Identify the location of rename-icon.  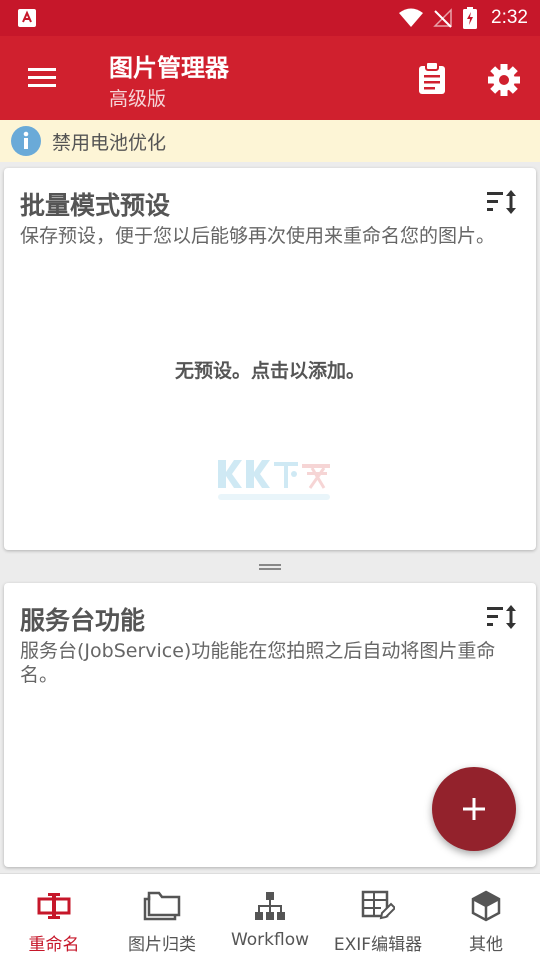
(54, 906).